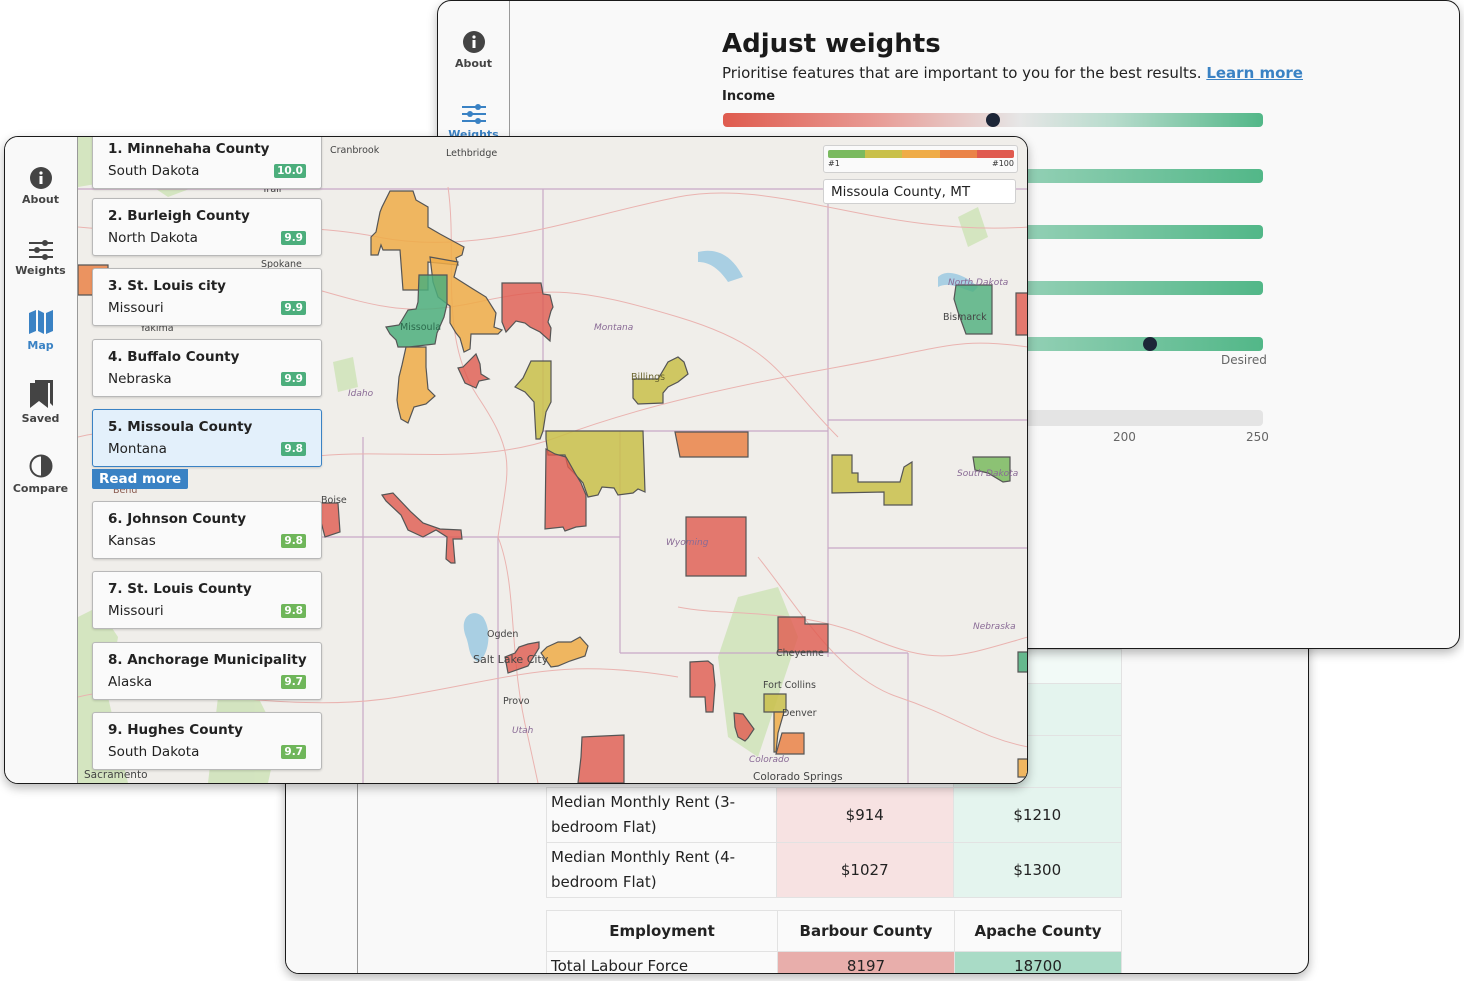 Image resolution: width=1464 pixels, height=981 pixels. Describe the element at coordinates (153, 238) in the screenshot. I see `result-state: North Dakota` at that location.